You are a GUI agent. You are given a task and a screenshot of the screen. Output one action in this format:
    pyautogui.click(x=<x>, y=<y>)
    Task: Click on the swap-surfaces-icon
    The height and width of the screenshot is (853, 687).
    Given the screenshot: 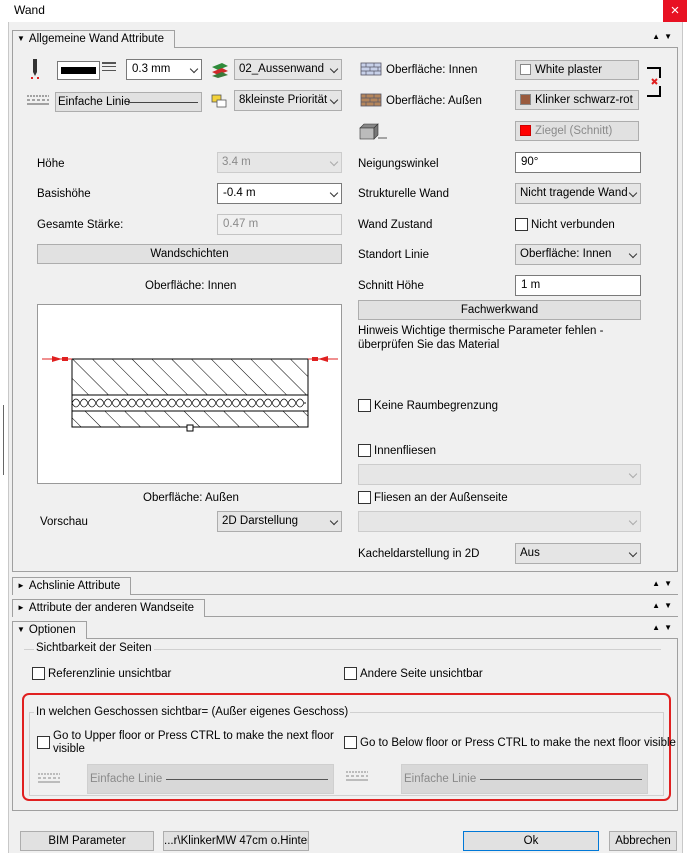 What is the action you would take?
    pyautogui.click(x=654, y=82)
    